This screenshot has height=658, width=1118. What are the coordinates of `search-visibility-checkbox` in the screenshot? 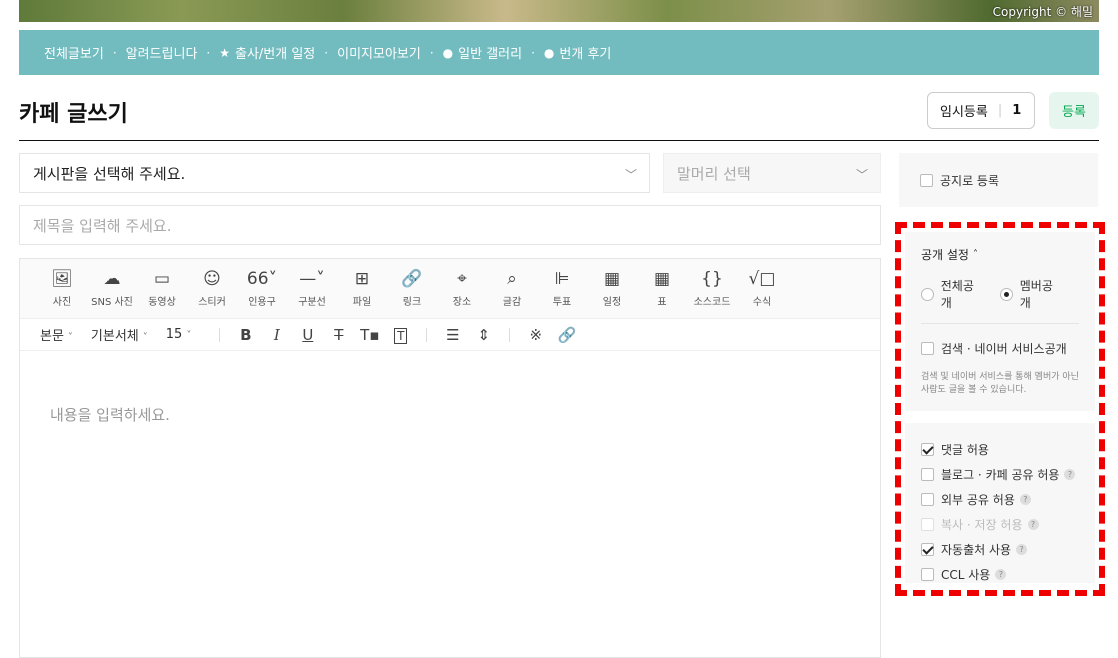 It's located at (927, 348).